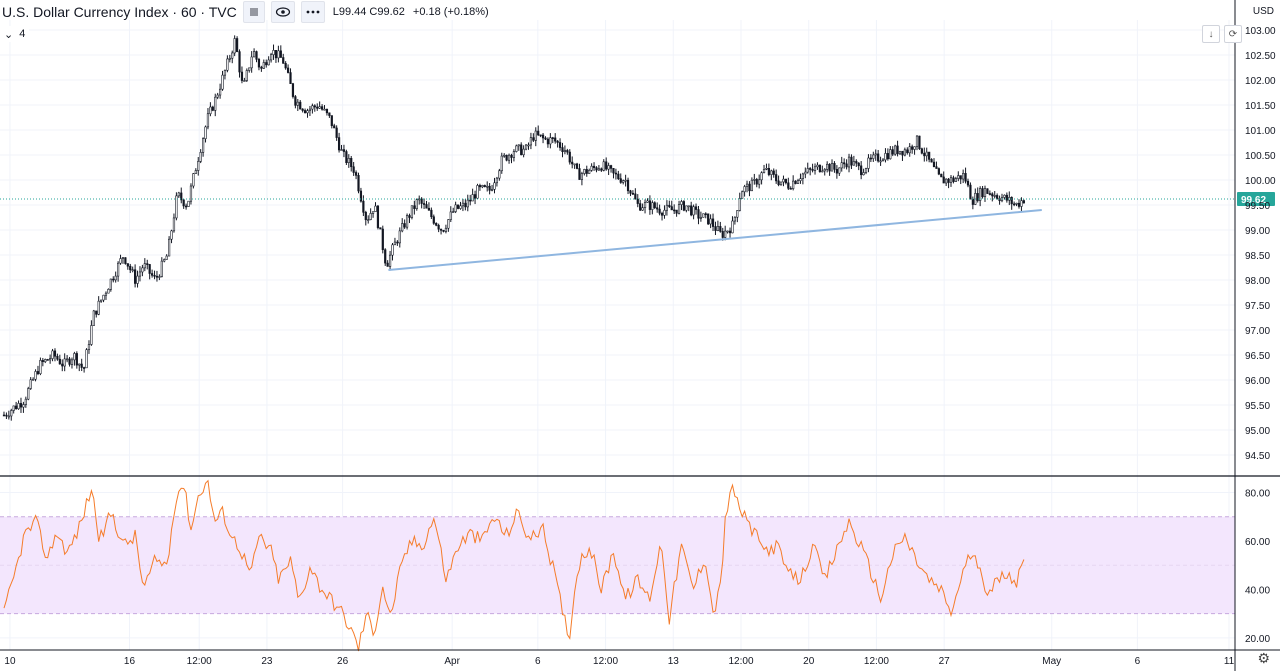 This screenshot has width=1280, height=671. I want to click on arrow-down-icon: ↓, so click(1211, 34).